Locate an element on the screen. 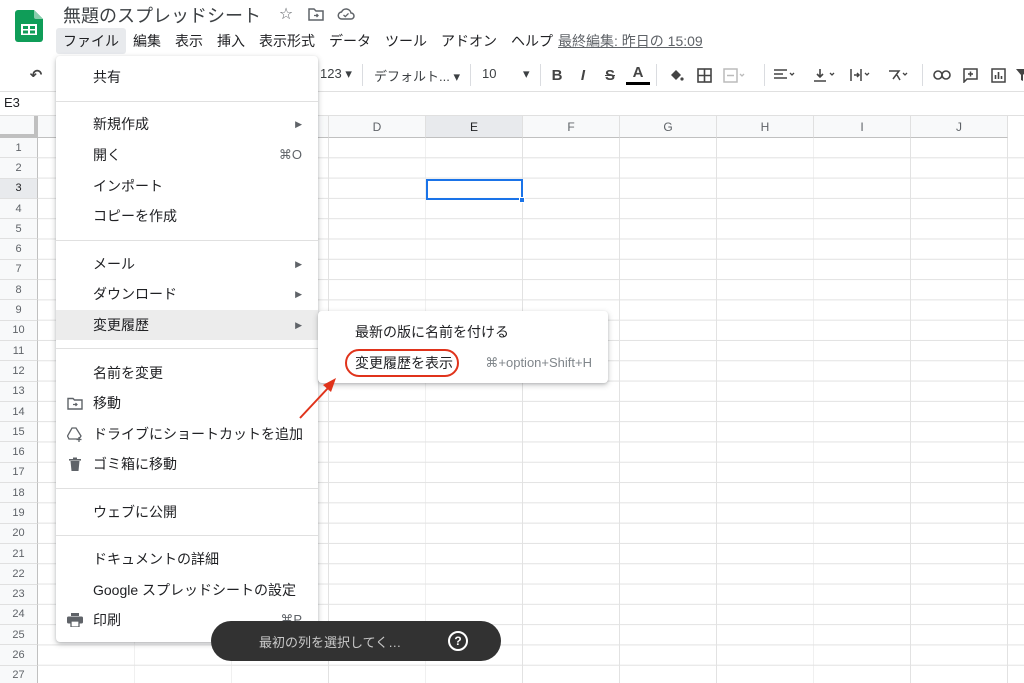 The width and height of the screenshot is (1024, 683). borders-icon is located at coordinates (704, 75).